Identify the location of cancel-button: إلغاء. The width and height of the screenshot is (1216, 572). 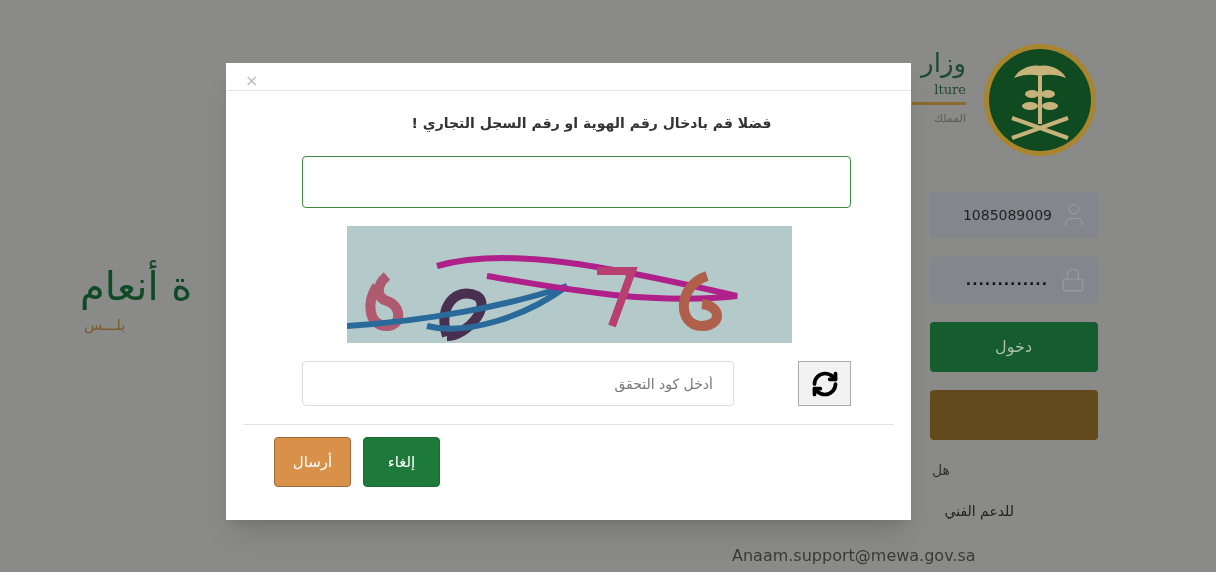
(401, 462).